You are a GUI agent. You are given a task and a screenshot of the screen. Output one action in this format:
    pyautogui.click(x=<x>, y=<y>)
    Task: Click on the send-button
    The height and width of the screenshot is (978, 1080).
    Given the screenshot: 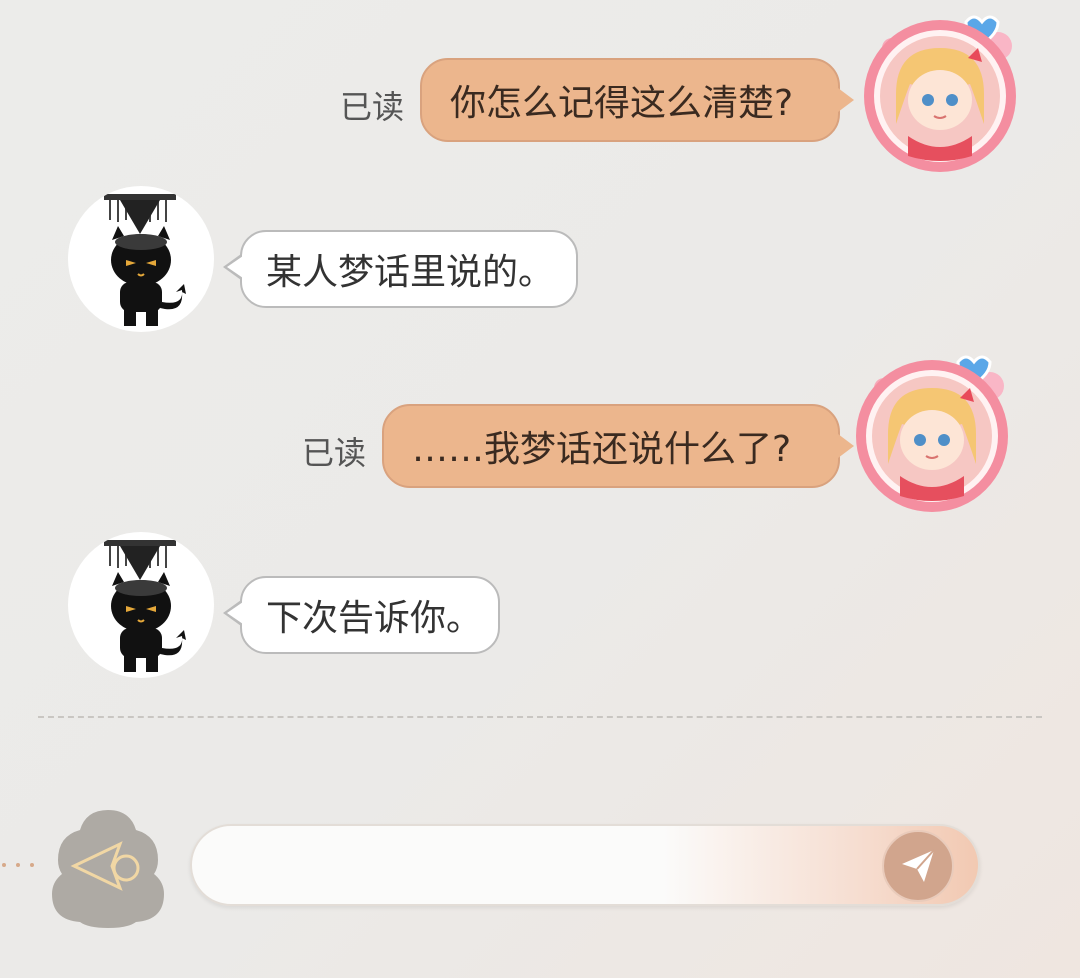 What is the action you would take?
    pyautogui.click(x=918, y=866)
    